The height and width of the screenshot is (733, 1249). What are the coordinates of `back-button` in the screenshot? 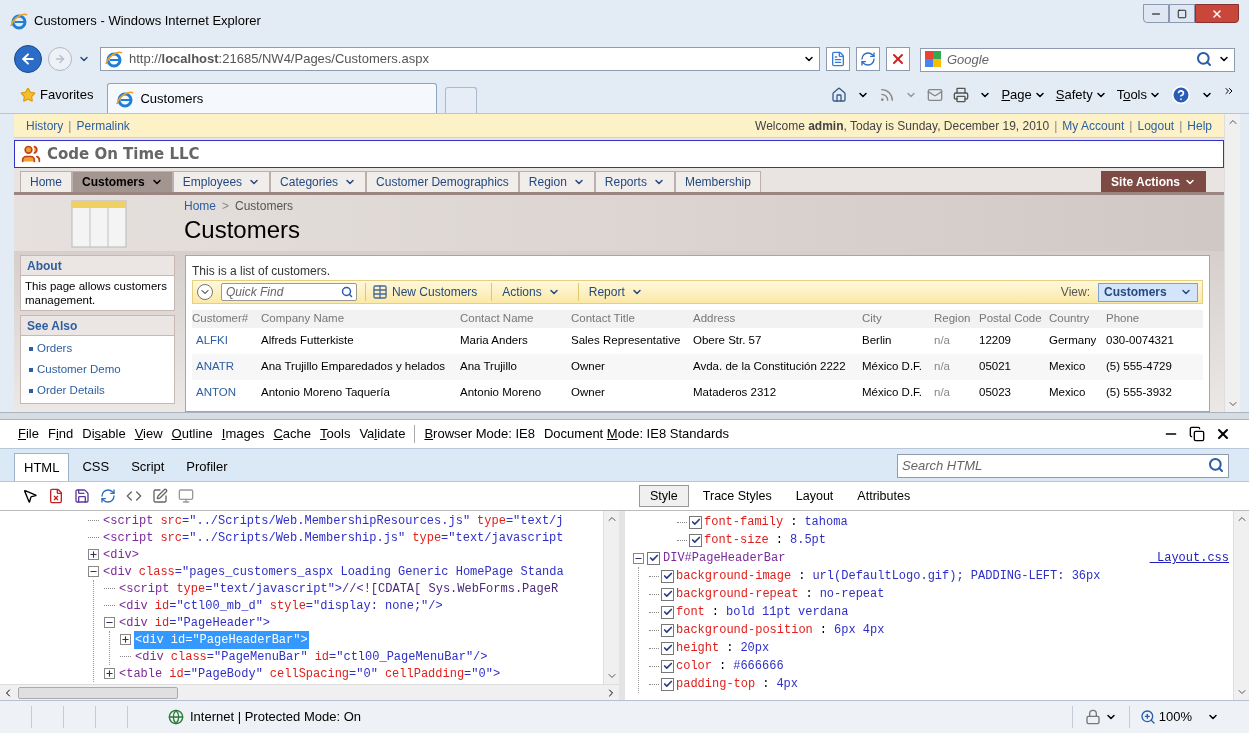 It's located at (28, 59).